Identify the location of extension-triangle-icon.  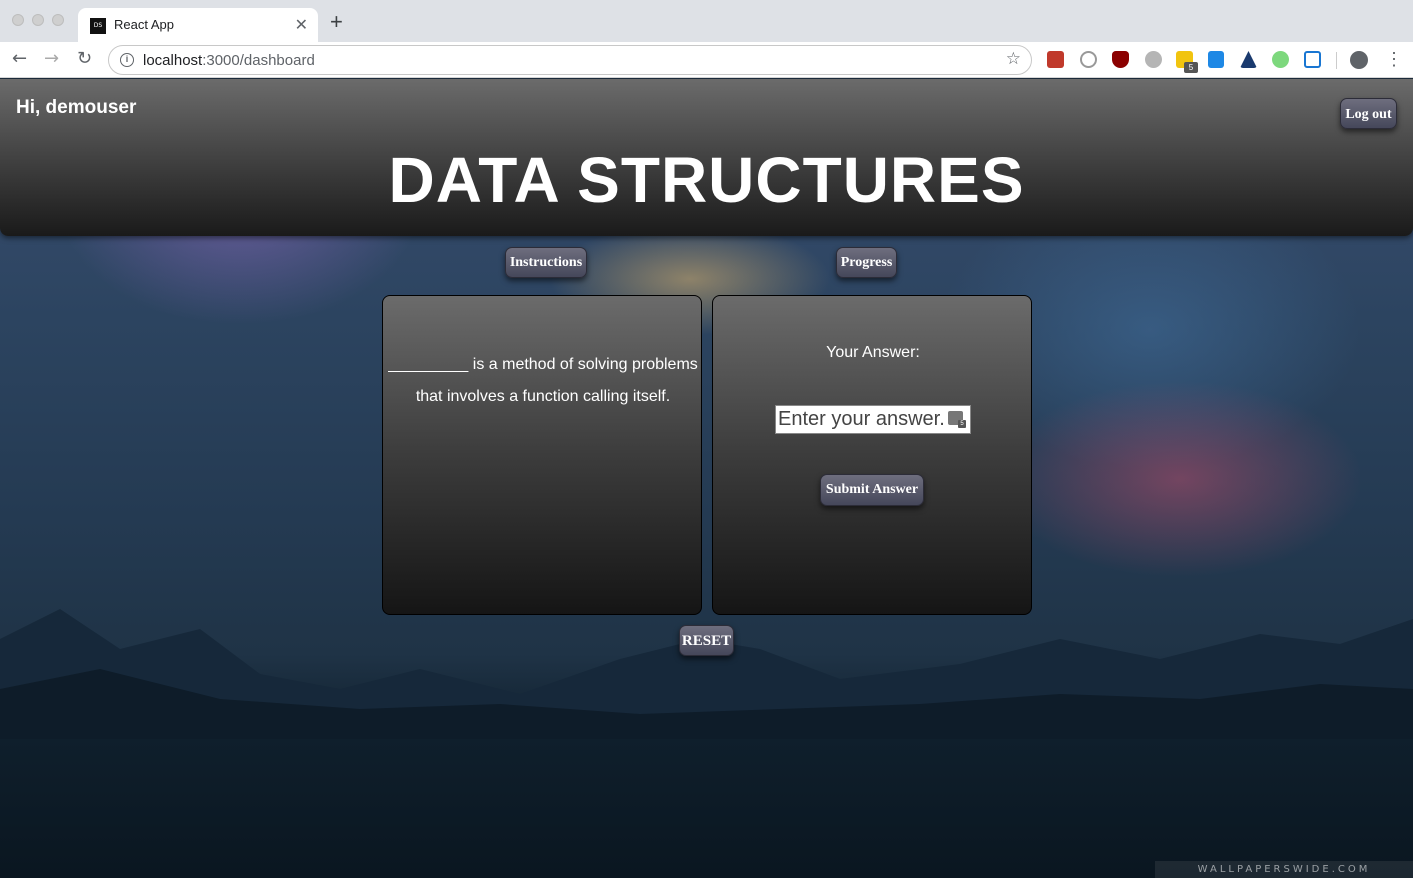
(1248, 59).